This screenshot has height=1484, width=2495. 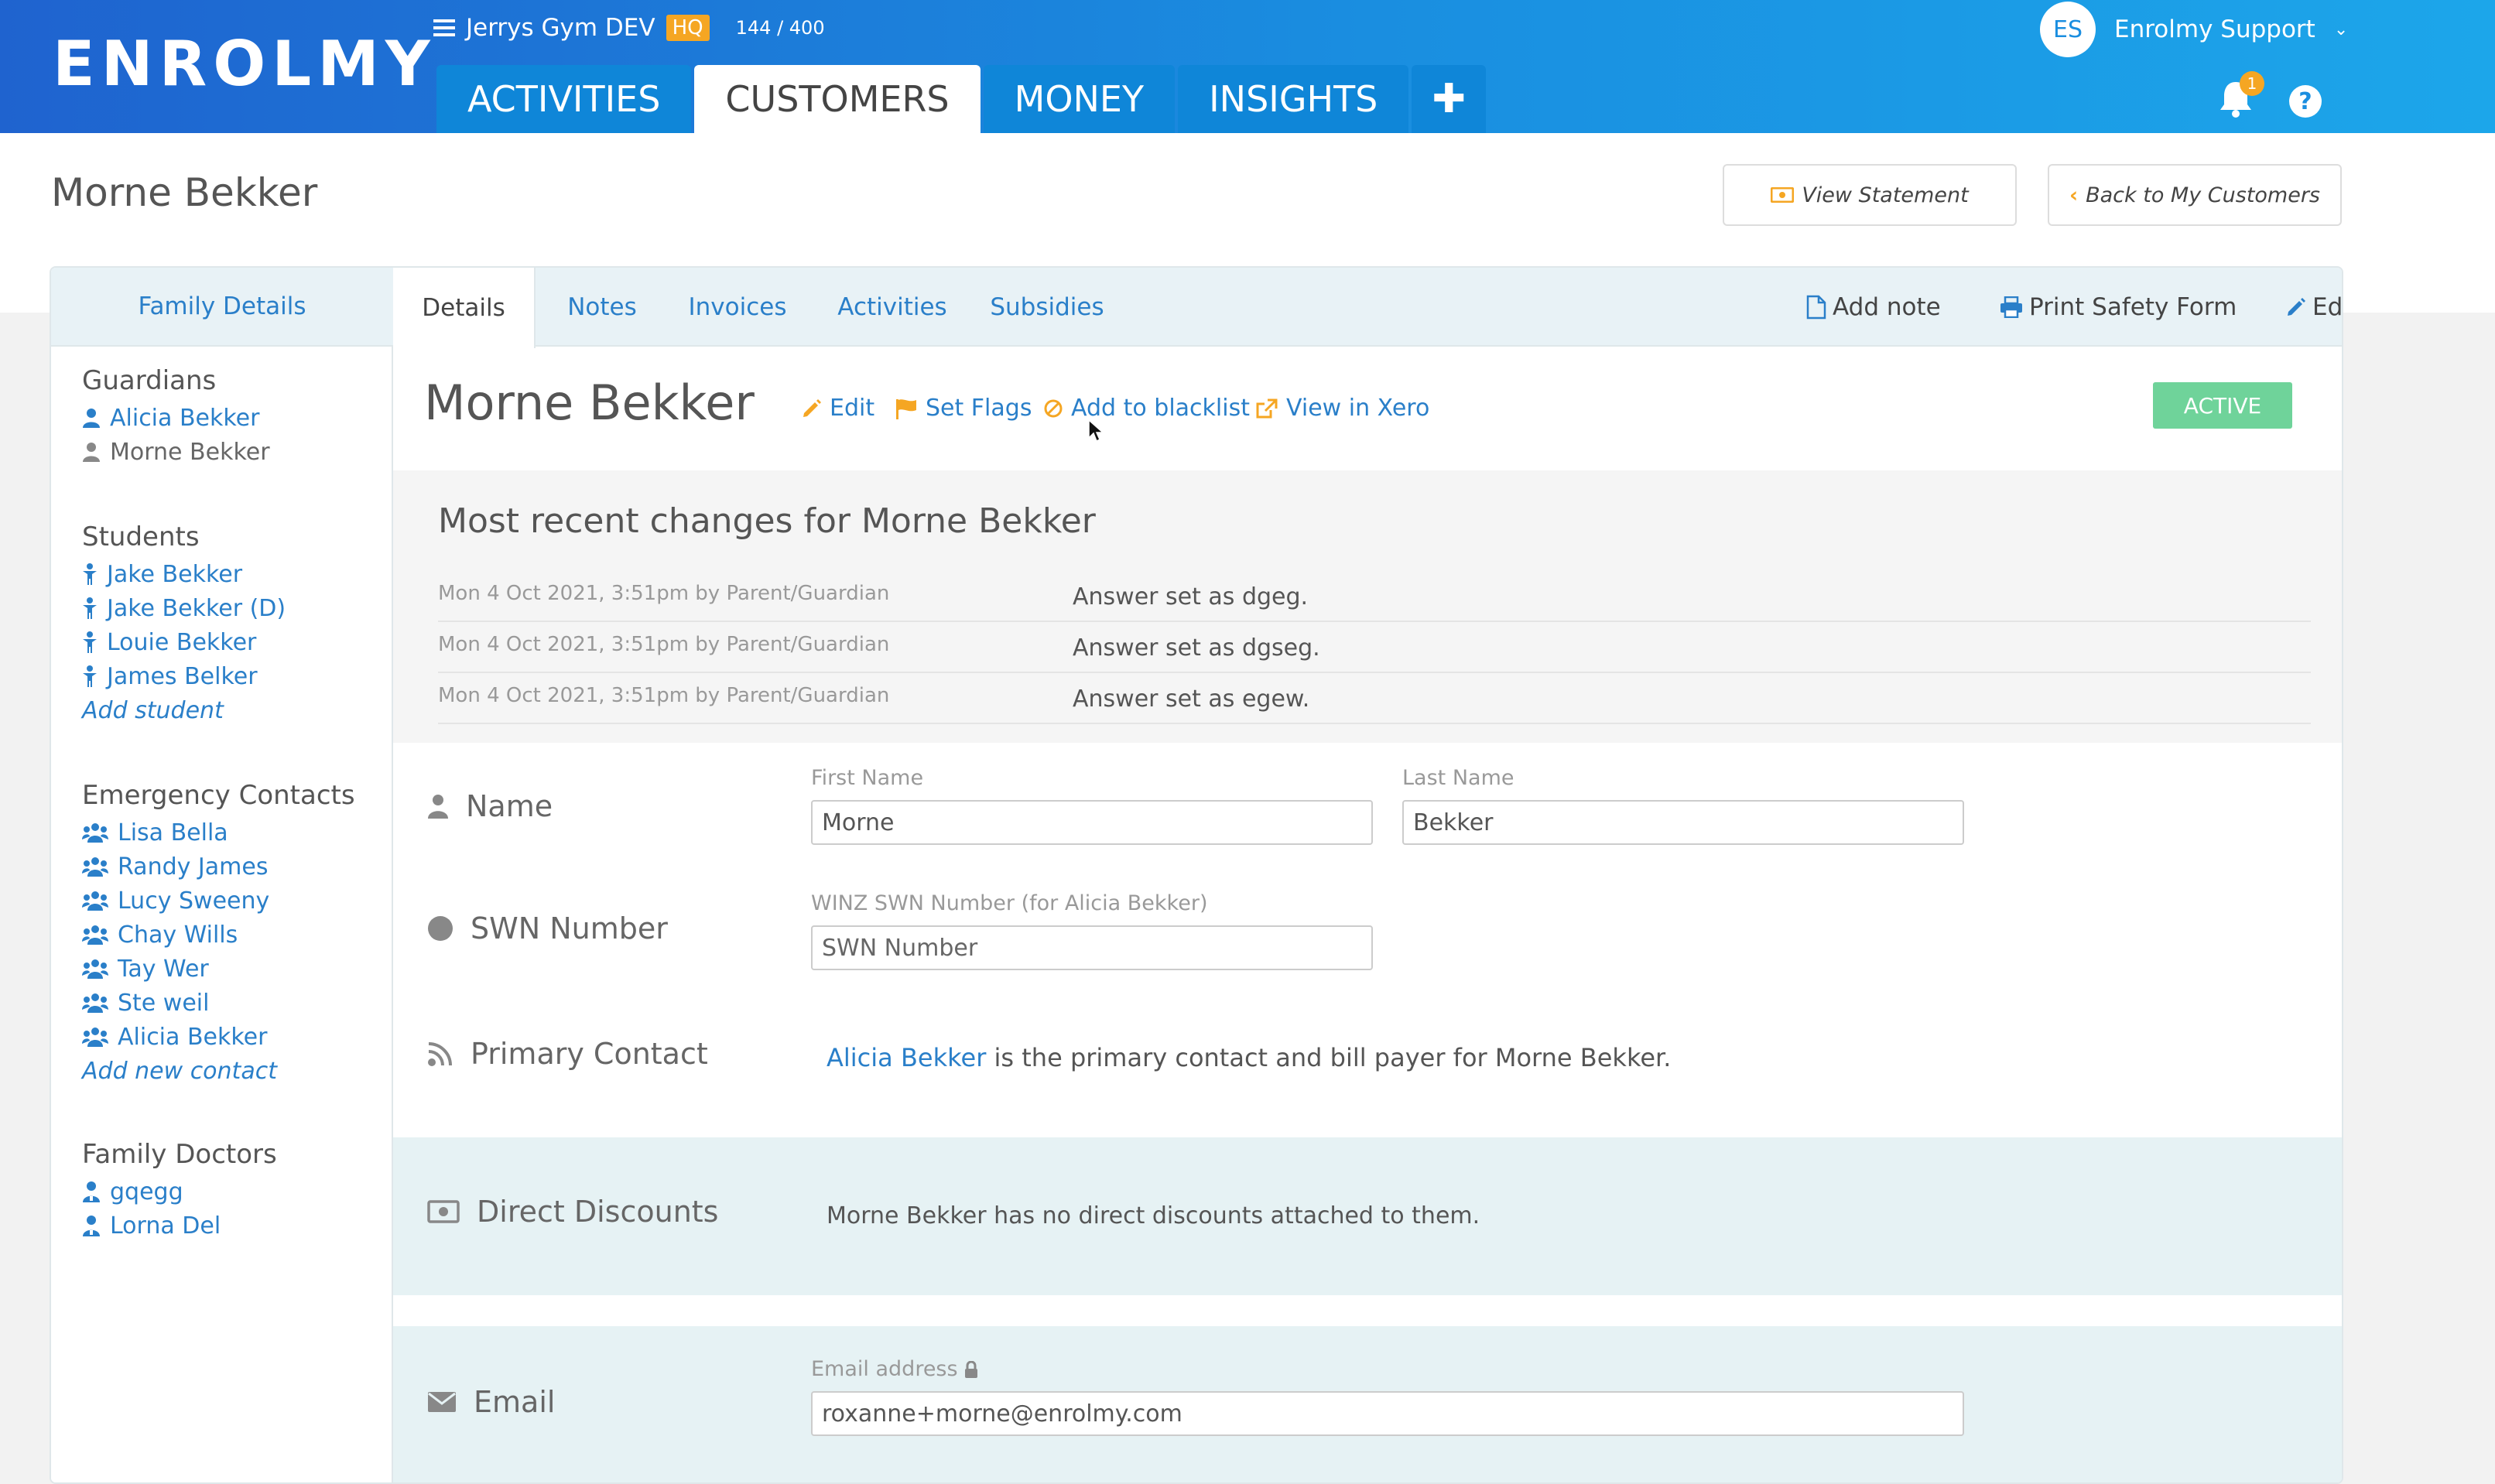 I want to click on view-statement-button: View Statement, so click(x=1870, y=195).